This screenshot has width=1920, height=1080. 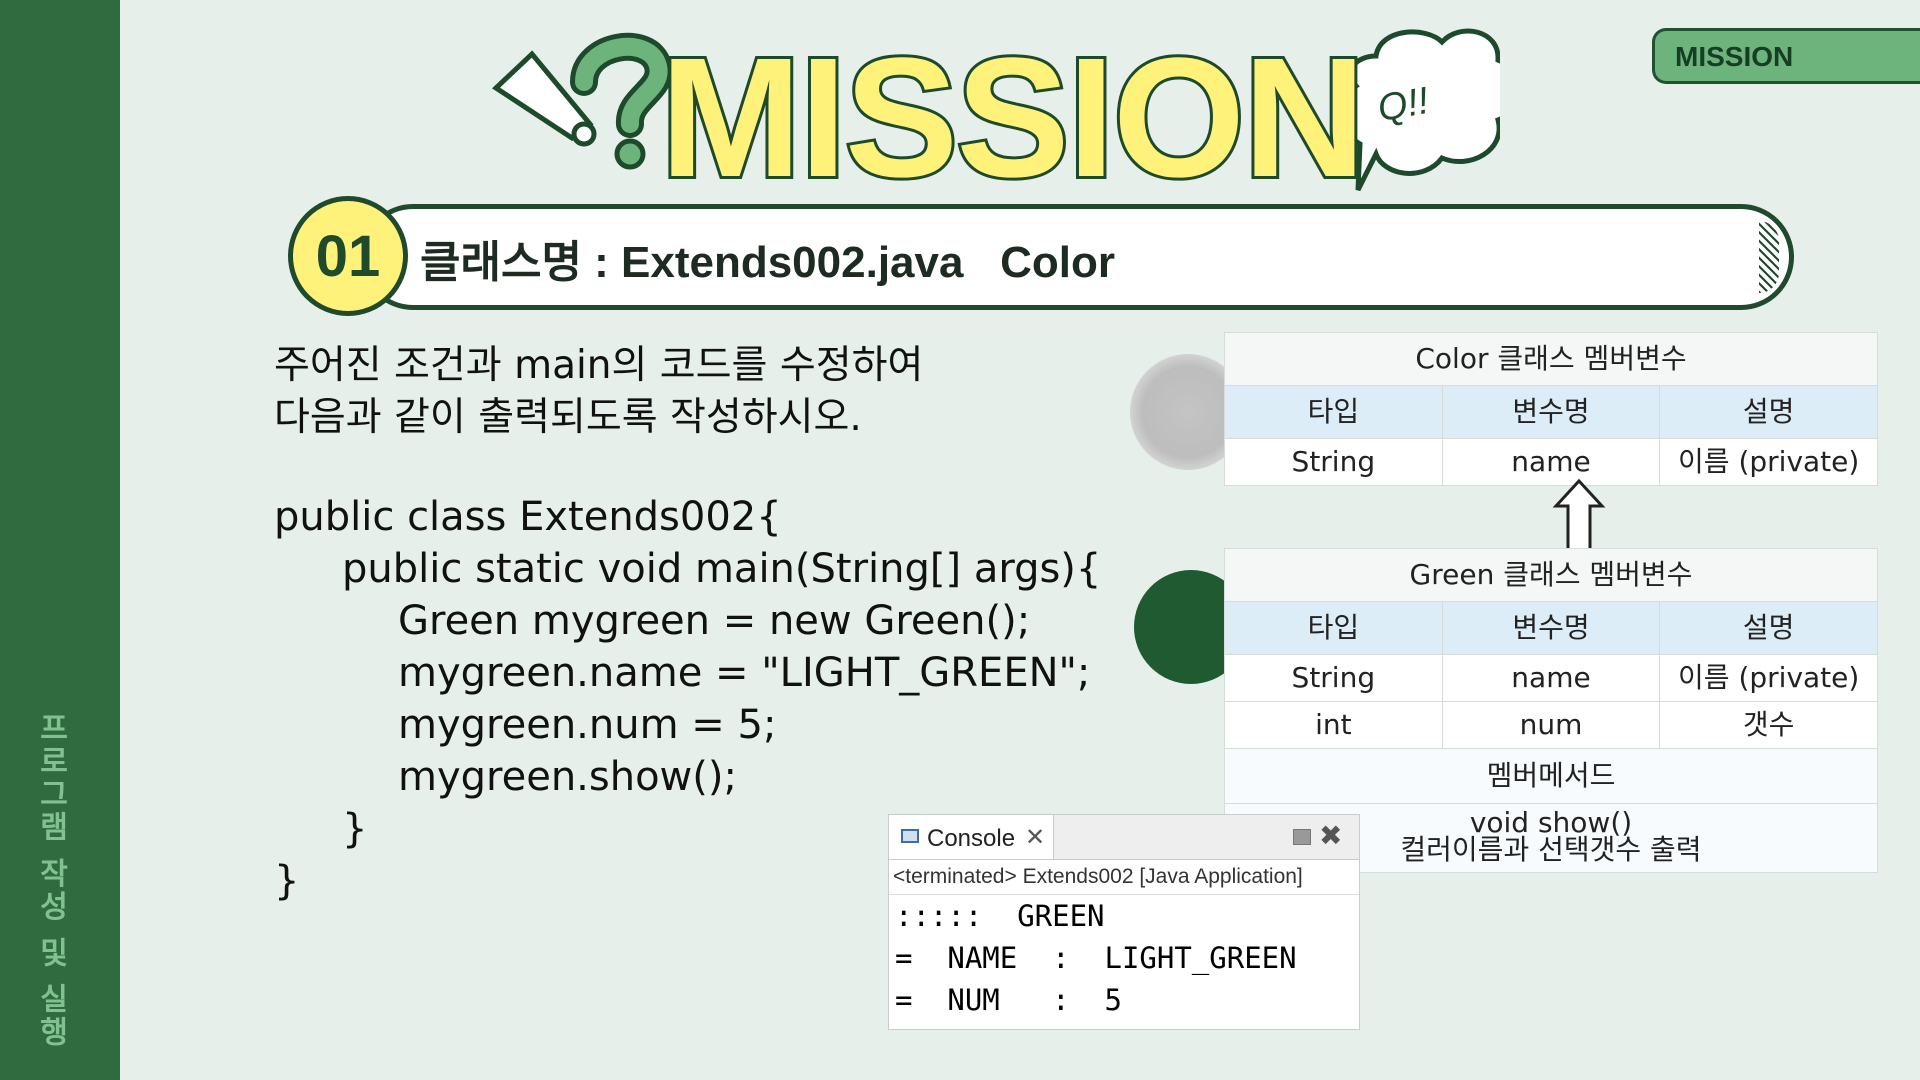 I want to click on code-line: mygreen.num = 5;, so click(x=587, y=725).